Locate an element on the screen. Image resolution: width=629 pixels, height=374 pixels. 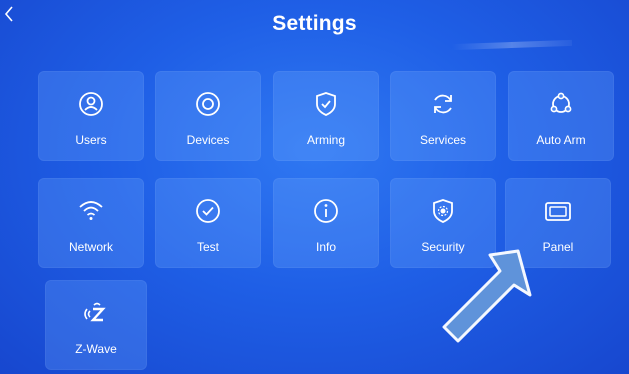
panel-icon is located at coordinates (558, 211).